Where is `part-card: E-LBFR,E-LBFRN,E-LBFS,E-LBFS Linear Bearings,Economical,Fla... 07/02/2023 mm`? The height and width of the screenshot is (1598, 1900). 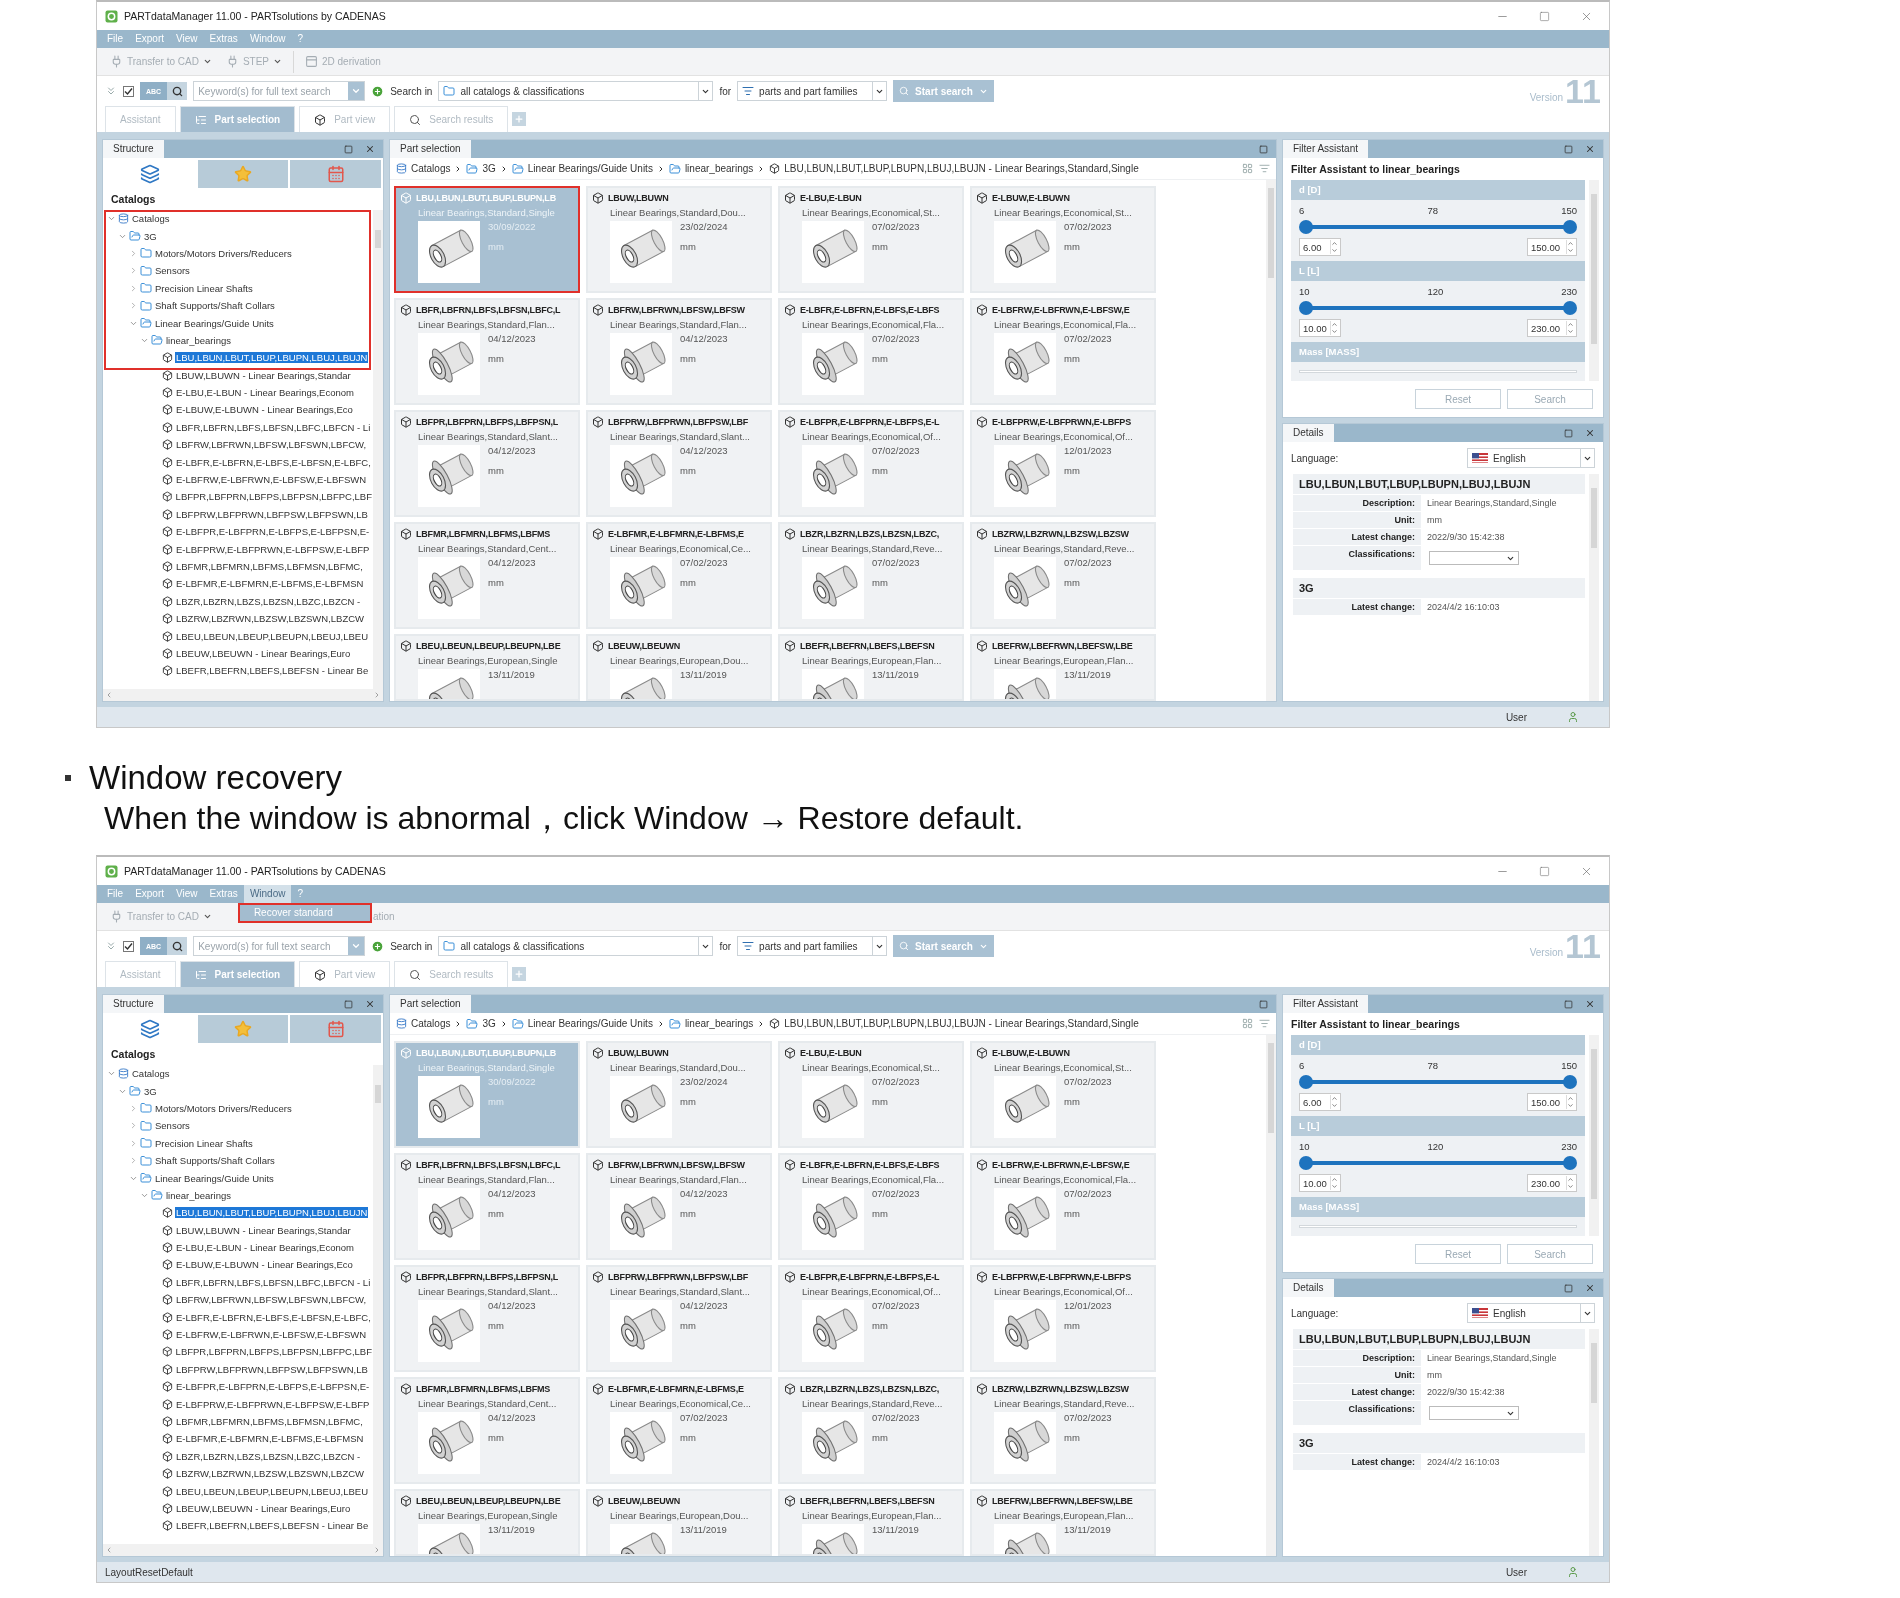
part-card: E-LBFR,E-LBFRN,E-LBFS,E-LBFS Linear Bearings,Economical,Fla... 07/02/2023 mm is located at coordinates (871, 1206).